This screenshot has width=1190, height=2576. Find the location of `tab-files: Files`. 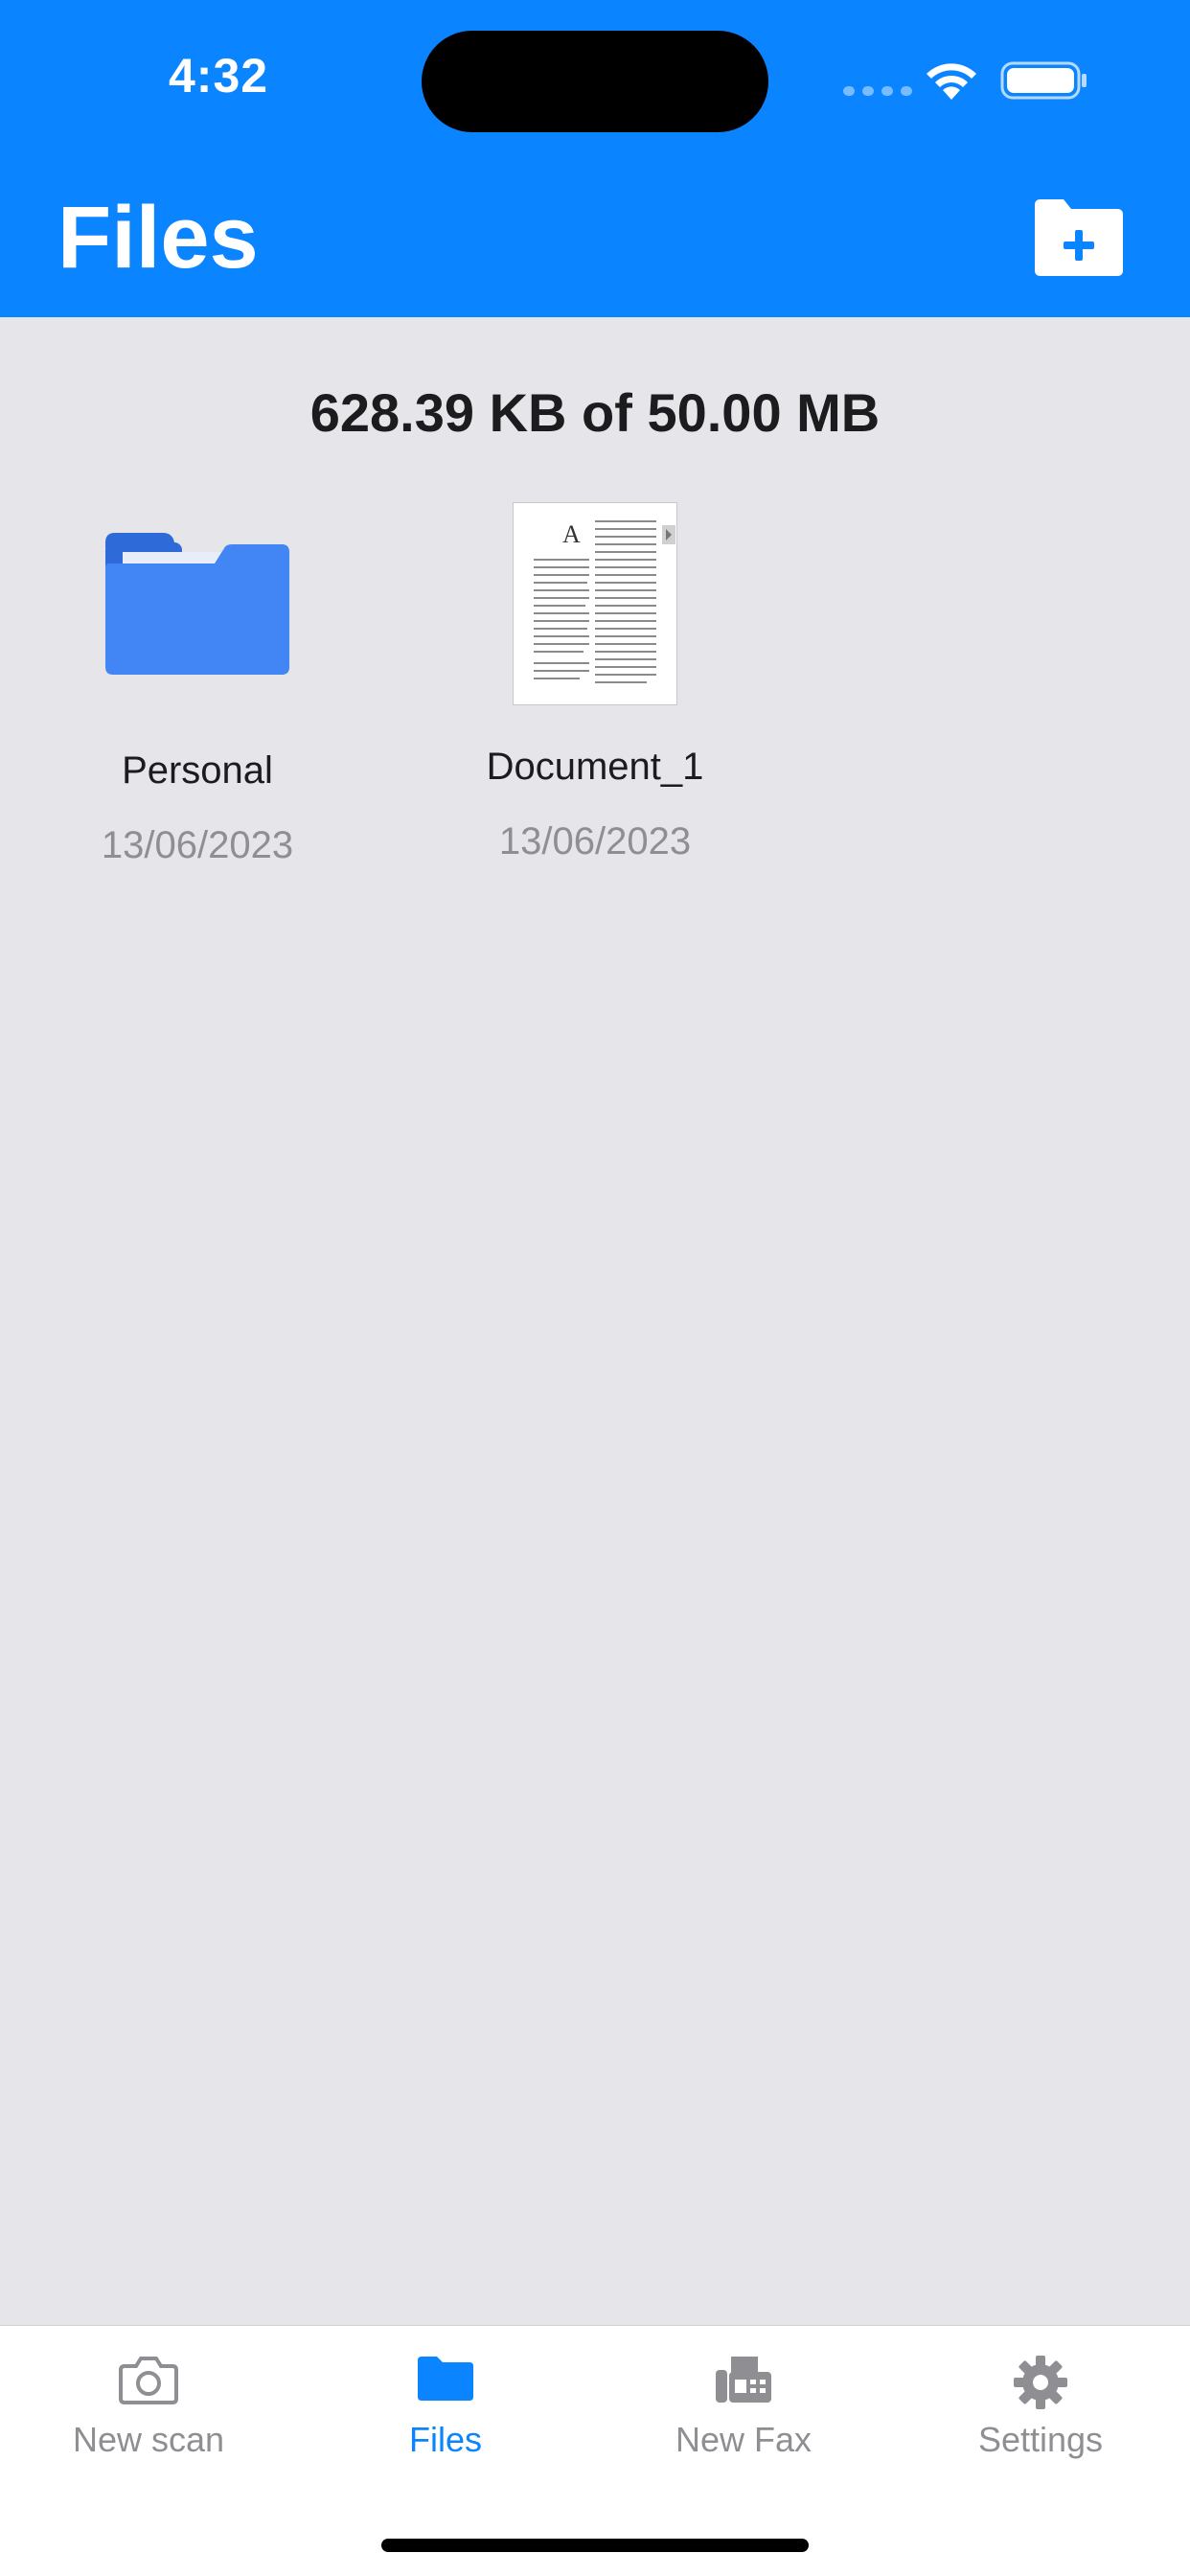

tab-files: Files is located at coordinates (445, 2402).